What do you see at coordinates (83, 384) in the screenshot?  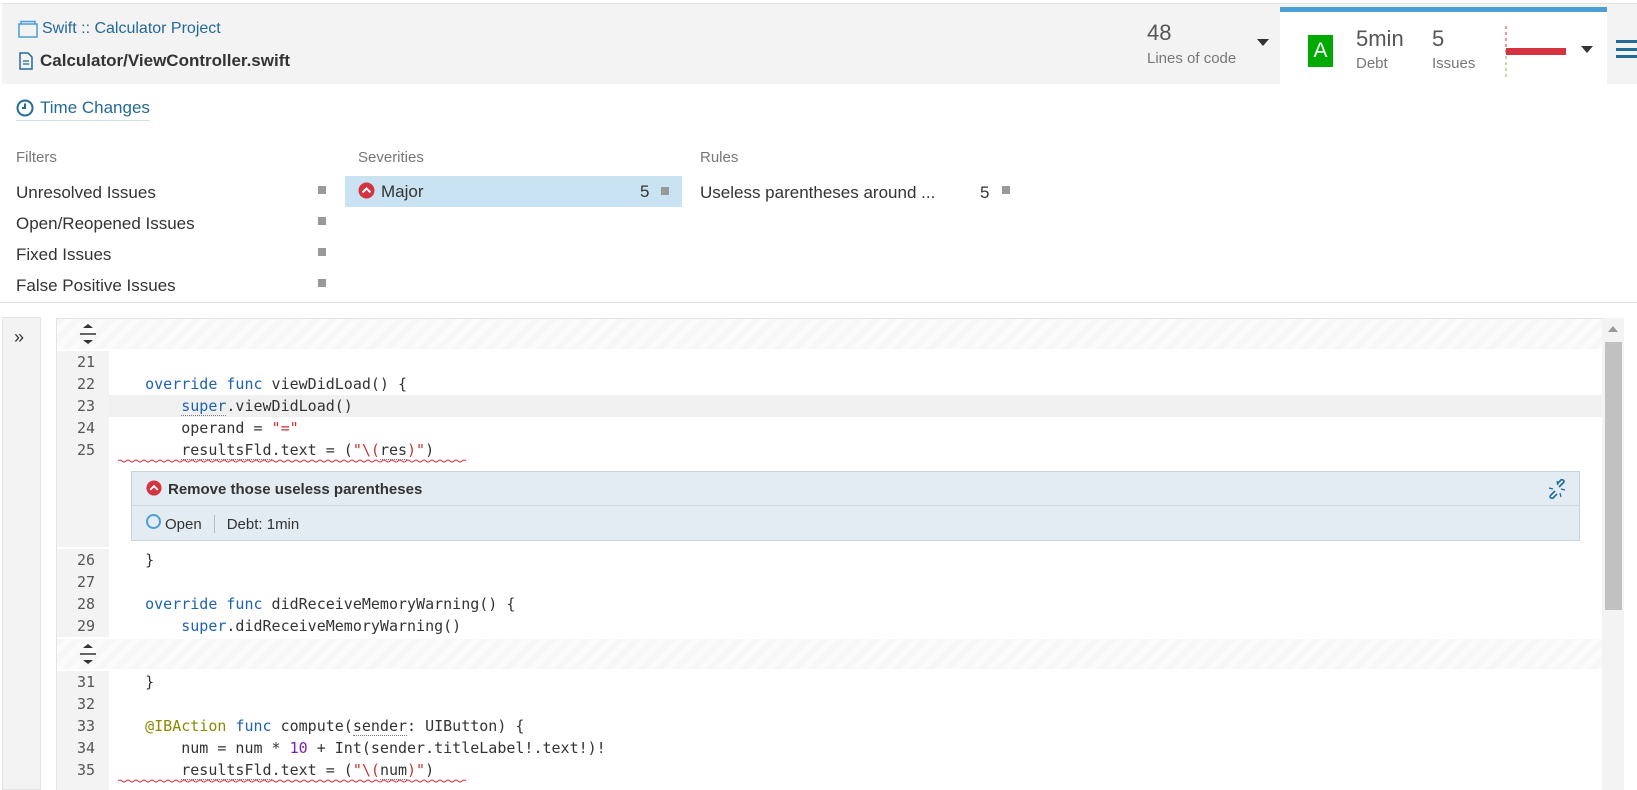 I see `line-number: 22` at bounding box center [83, 384].